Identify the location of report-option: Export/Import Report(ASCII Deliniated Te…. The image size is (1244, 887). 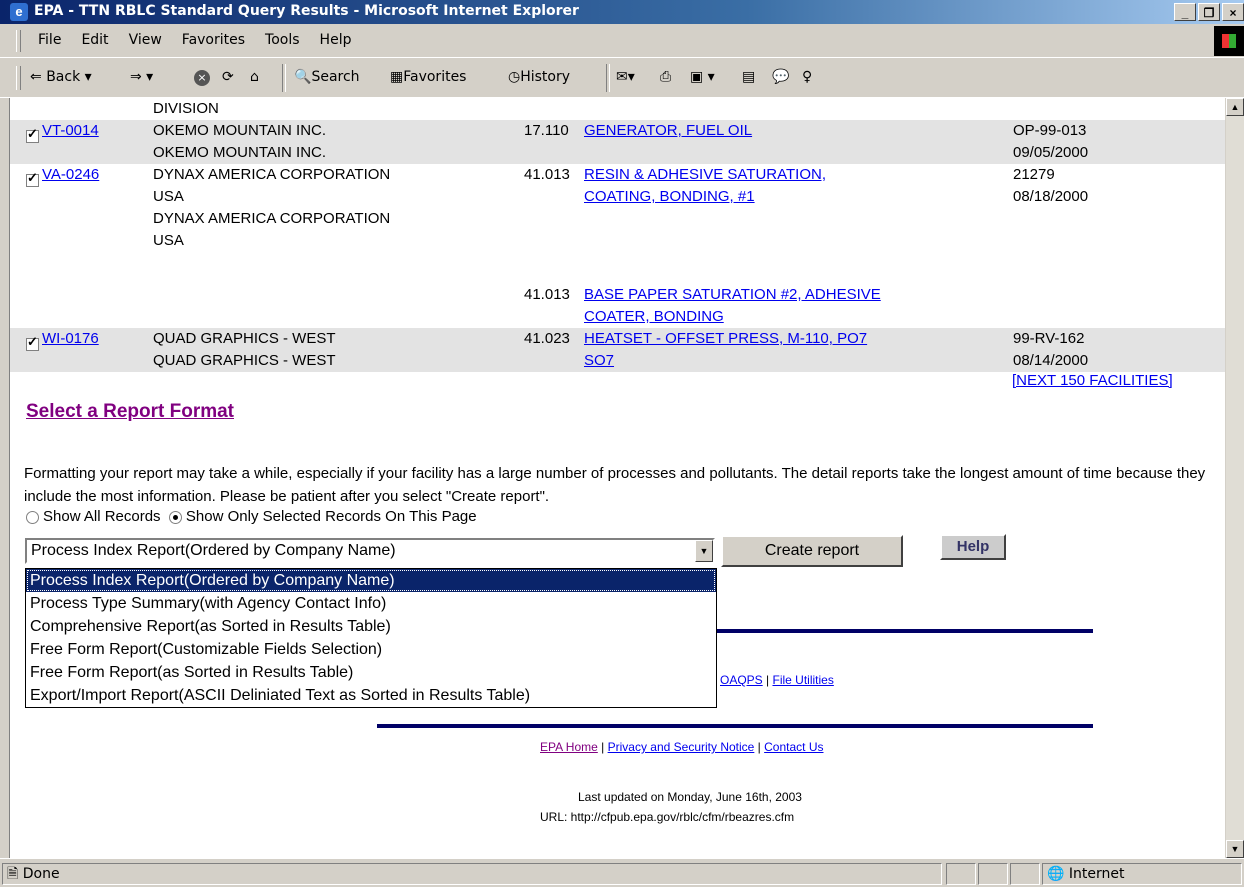
(371, 695).